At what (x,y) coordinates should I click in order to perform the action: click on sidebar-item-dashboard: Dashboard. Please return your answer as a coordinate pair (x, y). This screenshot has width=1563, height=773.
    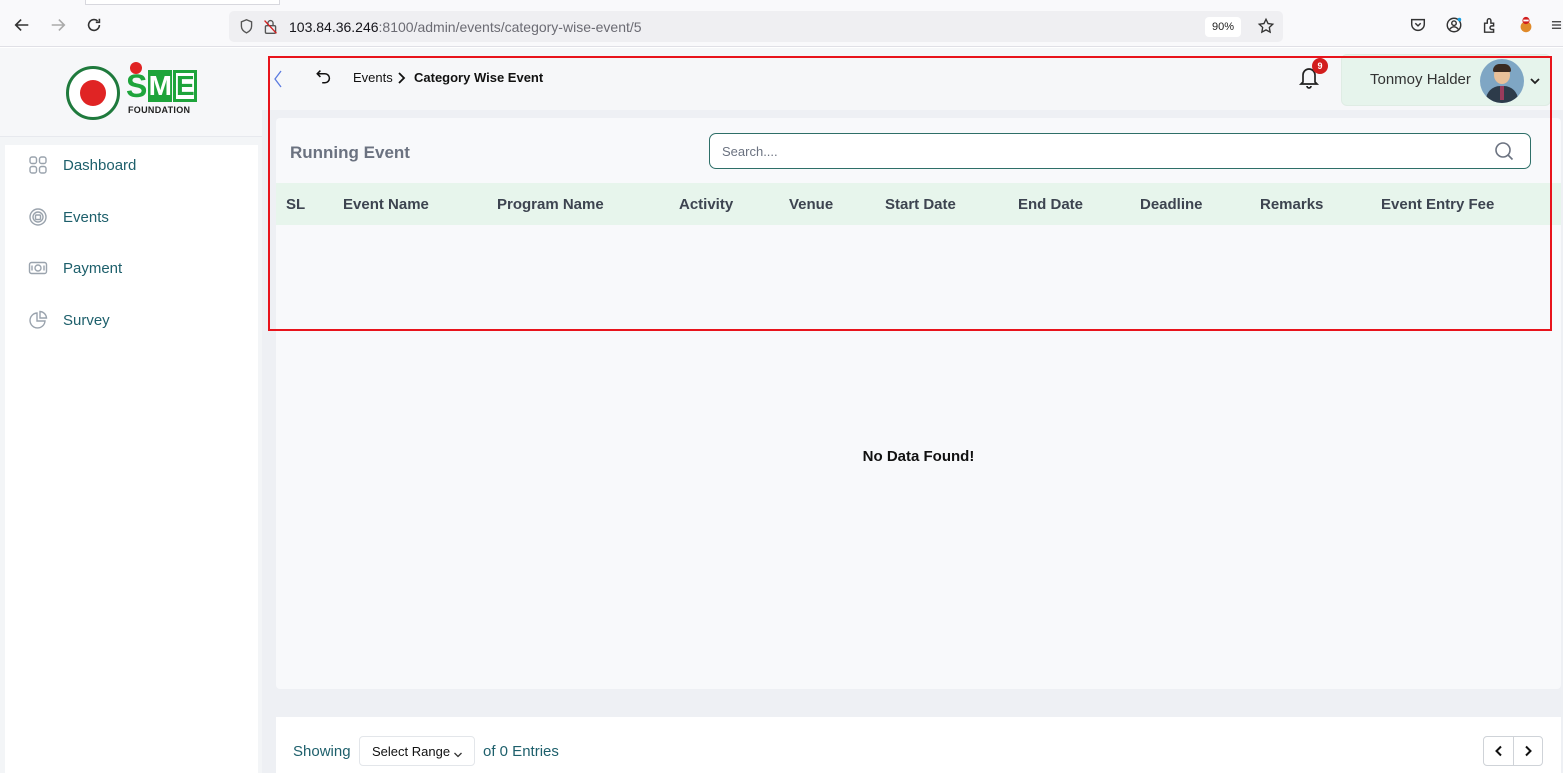
    Looking at the image, I should click on (131, 165).